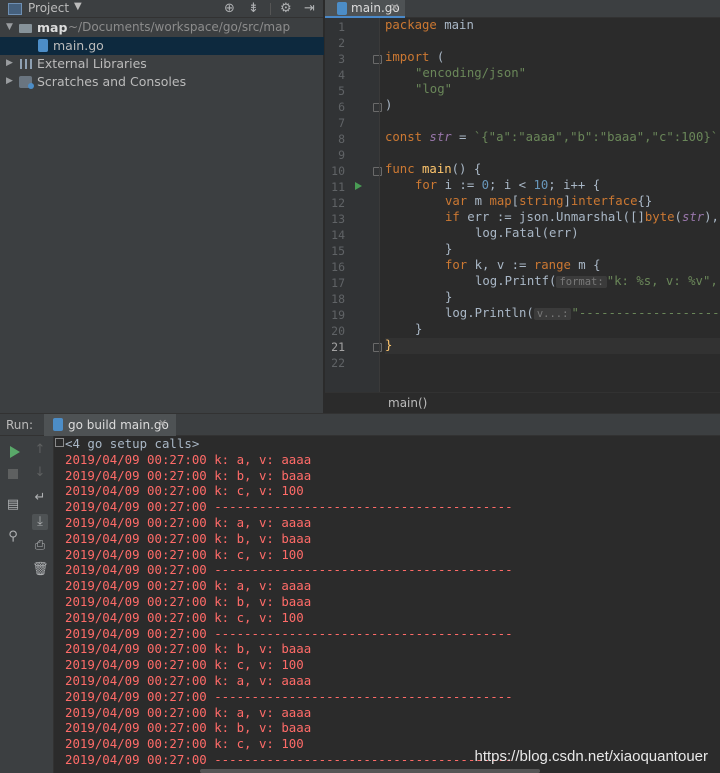  Describe the element at coordinates (440, 137) in the screenshot. I see `code-token: str` at that location.